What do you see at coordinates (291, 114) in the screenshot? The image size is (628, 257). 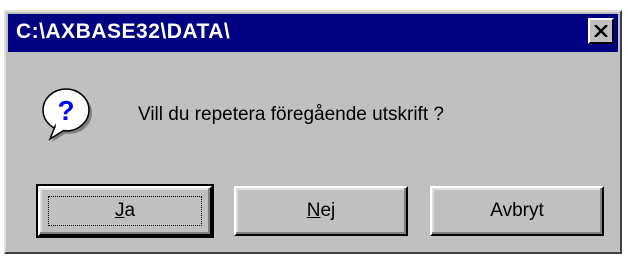 I see `dialog-message: Vill du repetera föregående utskrift ?` at bounding box center [291, 114].